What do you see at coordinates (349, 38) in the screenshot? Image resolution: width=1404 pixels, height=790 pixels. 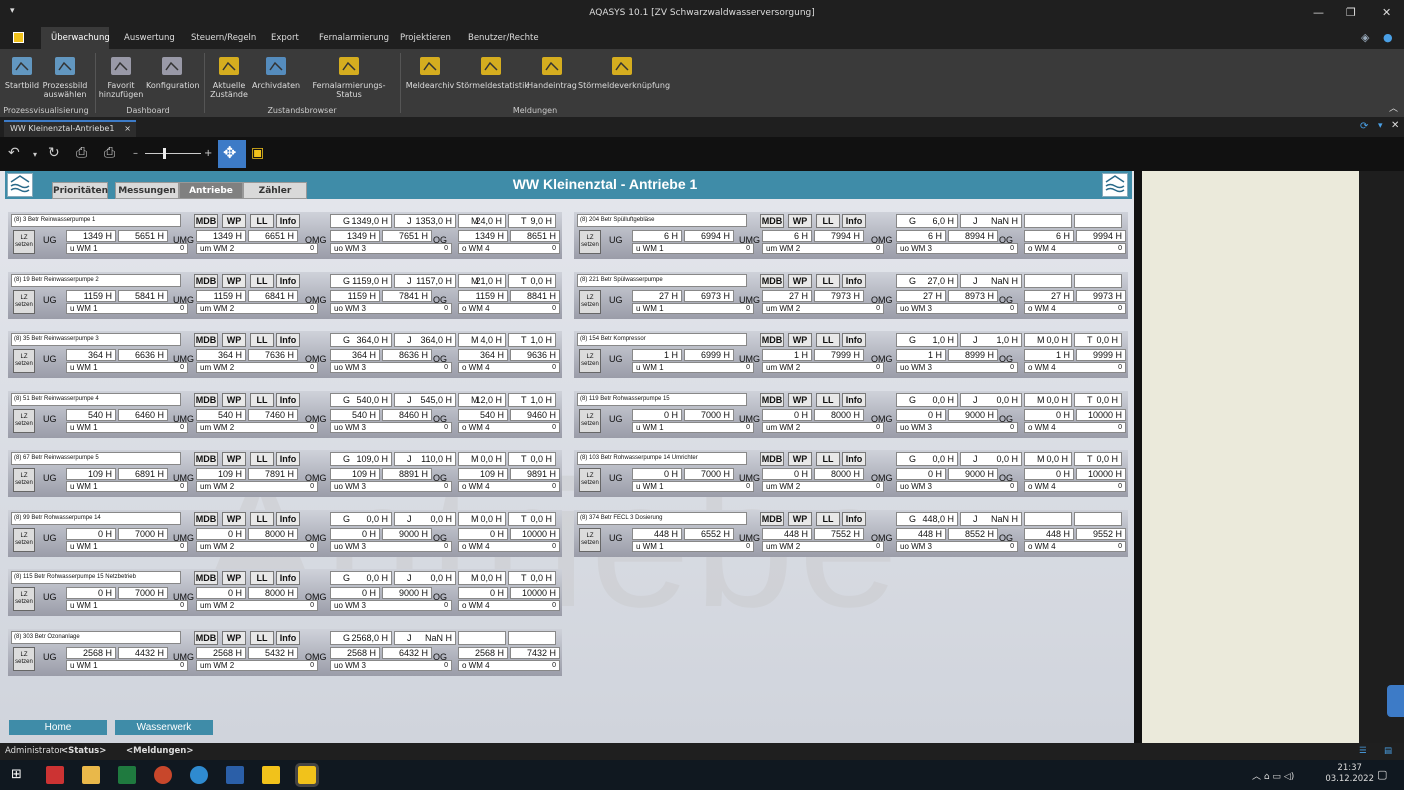 I see `menu-tab-4: Fernalarmierung` at bounding box center [349, 38].